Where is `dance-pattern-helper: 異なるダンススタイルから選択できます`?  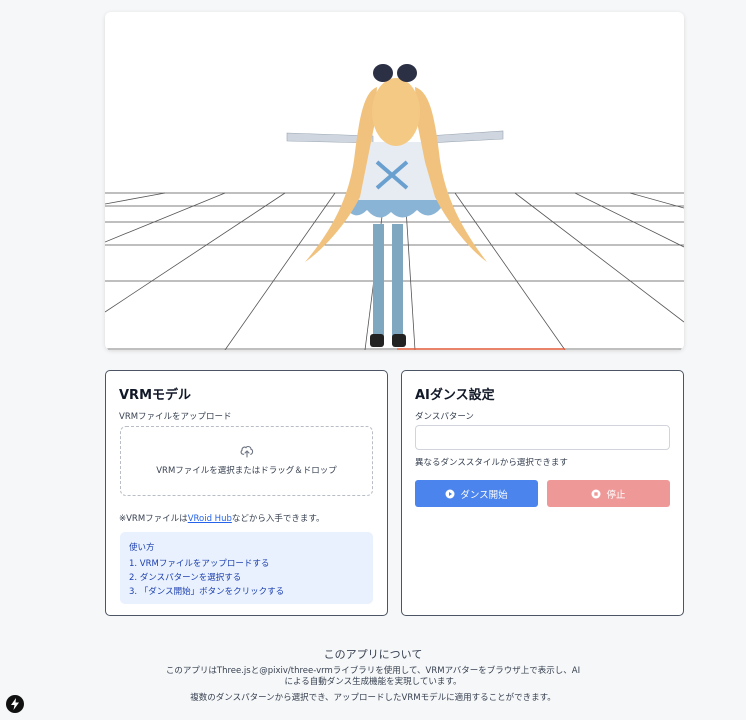 dance-pattern-helper: 異なるダンススタイルから選択できます is located at coordinates (491, 463).